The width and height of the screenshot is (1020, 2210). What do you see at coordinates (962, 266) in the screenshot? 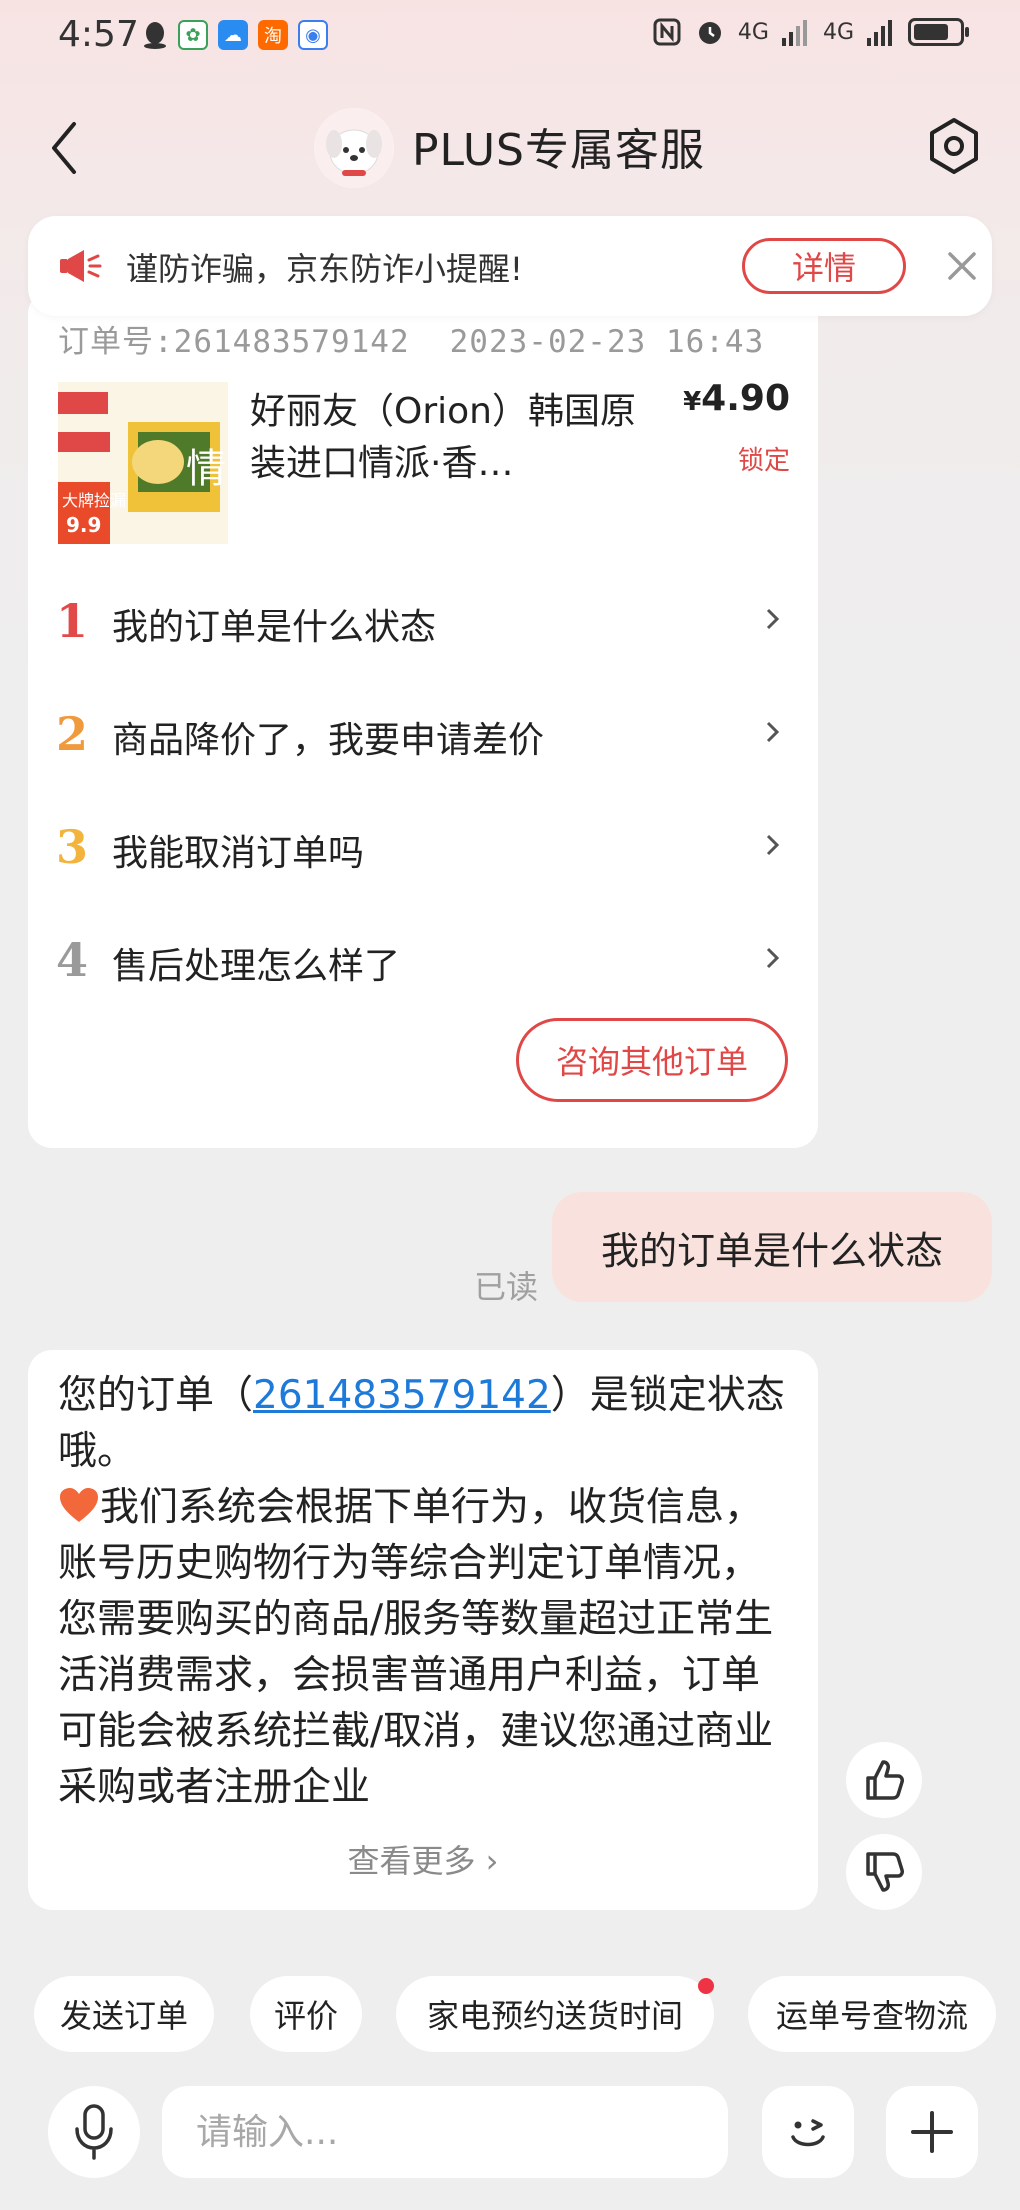
I see `close-icon` at bounding box center [962, 266].